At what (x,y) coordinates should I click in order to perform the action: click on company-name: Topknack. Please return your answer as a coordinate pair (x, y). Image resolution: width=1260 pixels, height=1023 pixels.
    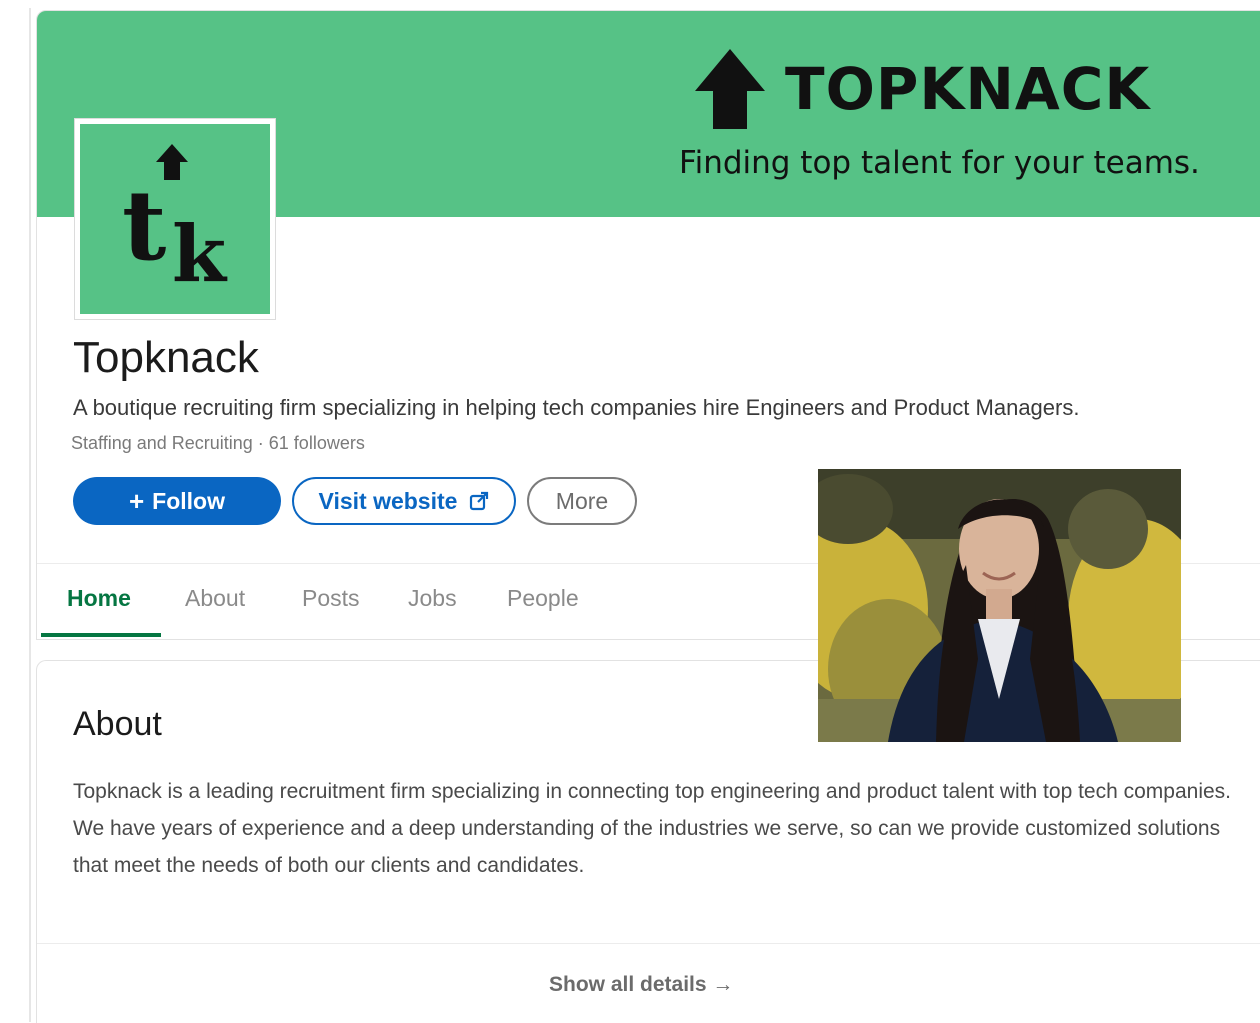
    Looking at the image, I should click on (166, 357).